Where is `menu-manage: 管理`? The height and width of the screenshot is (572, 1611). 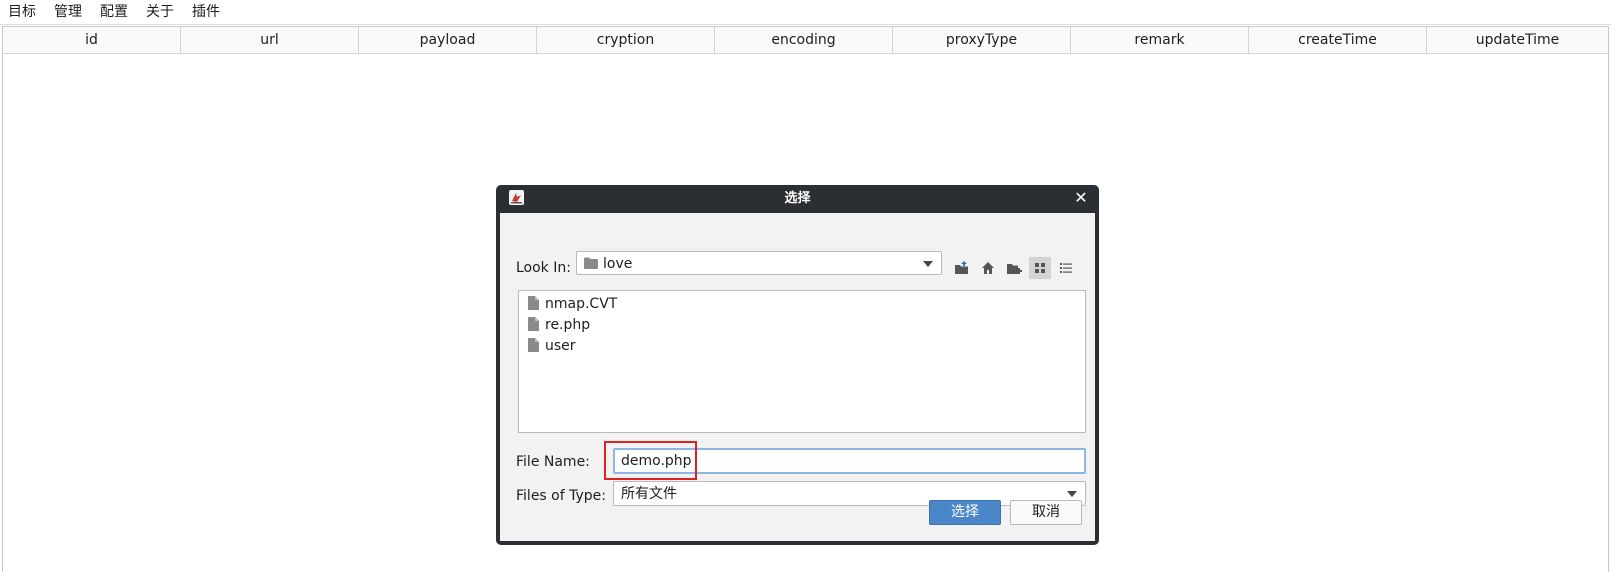 menu-manage: 管理 is located at coordinates (68, 12).